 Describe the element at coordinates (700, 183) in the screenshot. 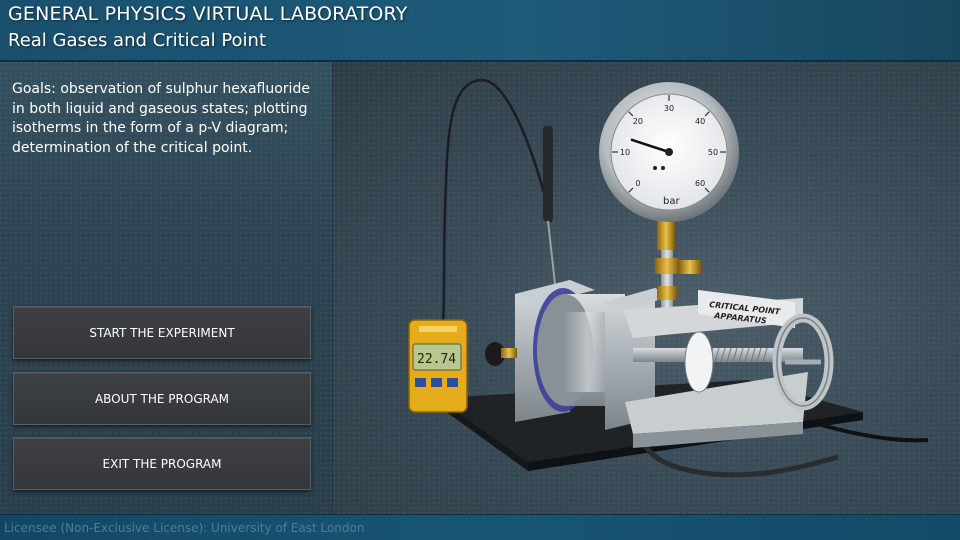

I see `gauge-tick-label: 60` at that location.